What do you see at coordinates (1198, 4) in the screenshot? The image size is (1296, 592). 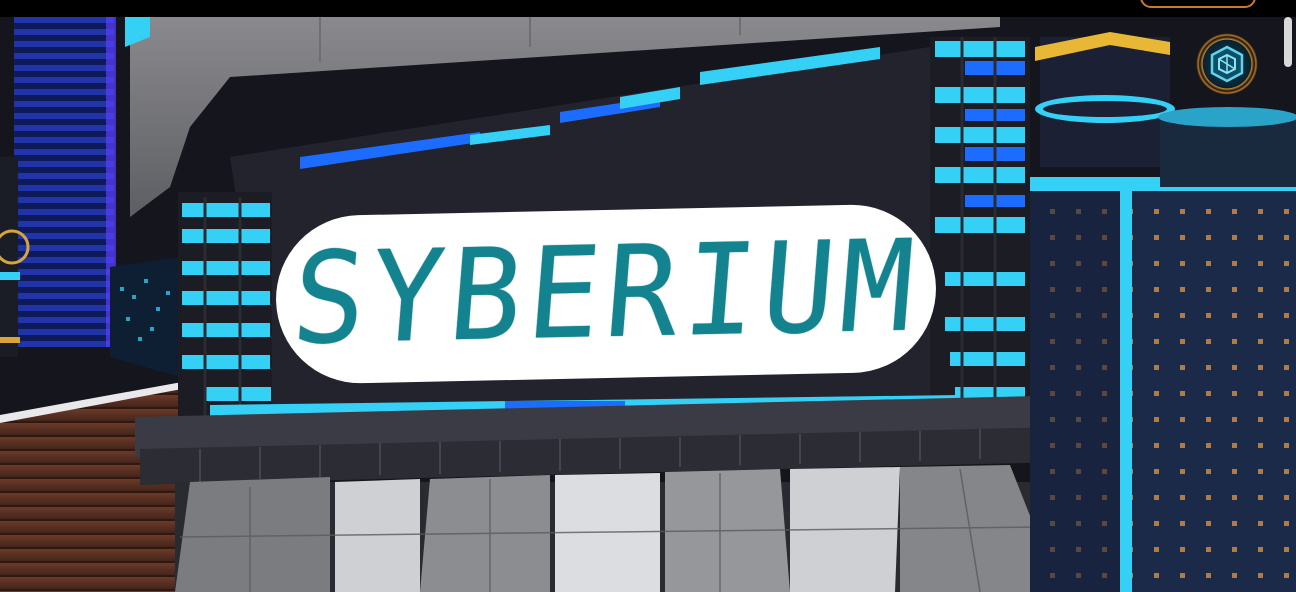 I see `top-button` at bounding box center [1198, 4].